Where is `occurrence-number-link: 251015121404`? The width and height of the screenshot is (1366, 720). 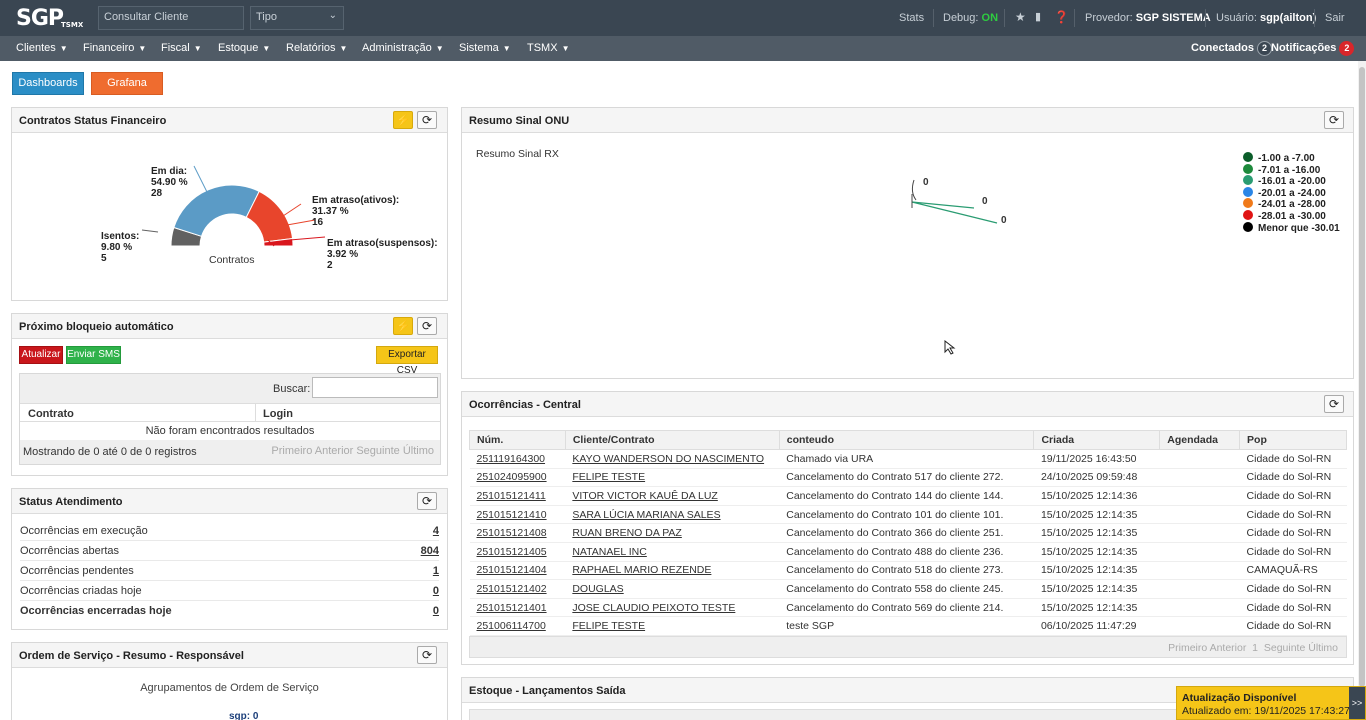 occurrence-number-link: 251015121404 is located at coordinates (512, 570).